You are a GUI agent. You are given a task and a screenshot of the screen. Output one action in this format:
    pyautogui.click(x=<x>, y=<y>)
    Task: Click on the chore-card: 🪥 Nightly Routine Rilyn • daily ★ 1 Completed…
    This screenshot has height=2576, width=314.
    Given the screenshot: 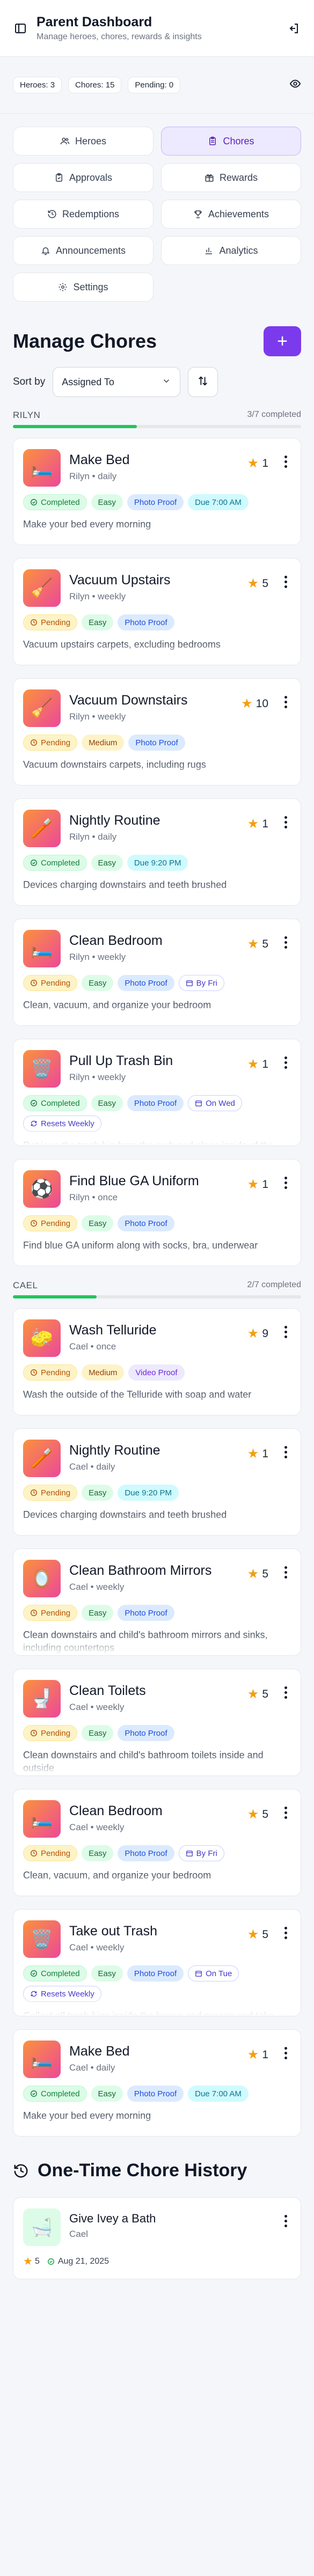 What is the action you would take?
    pyautogui.click(x=157, y=852)
    